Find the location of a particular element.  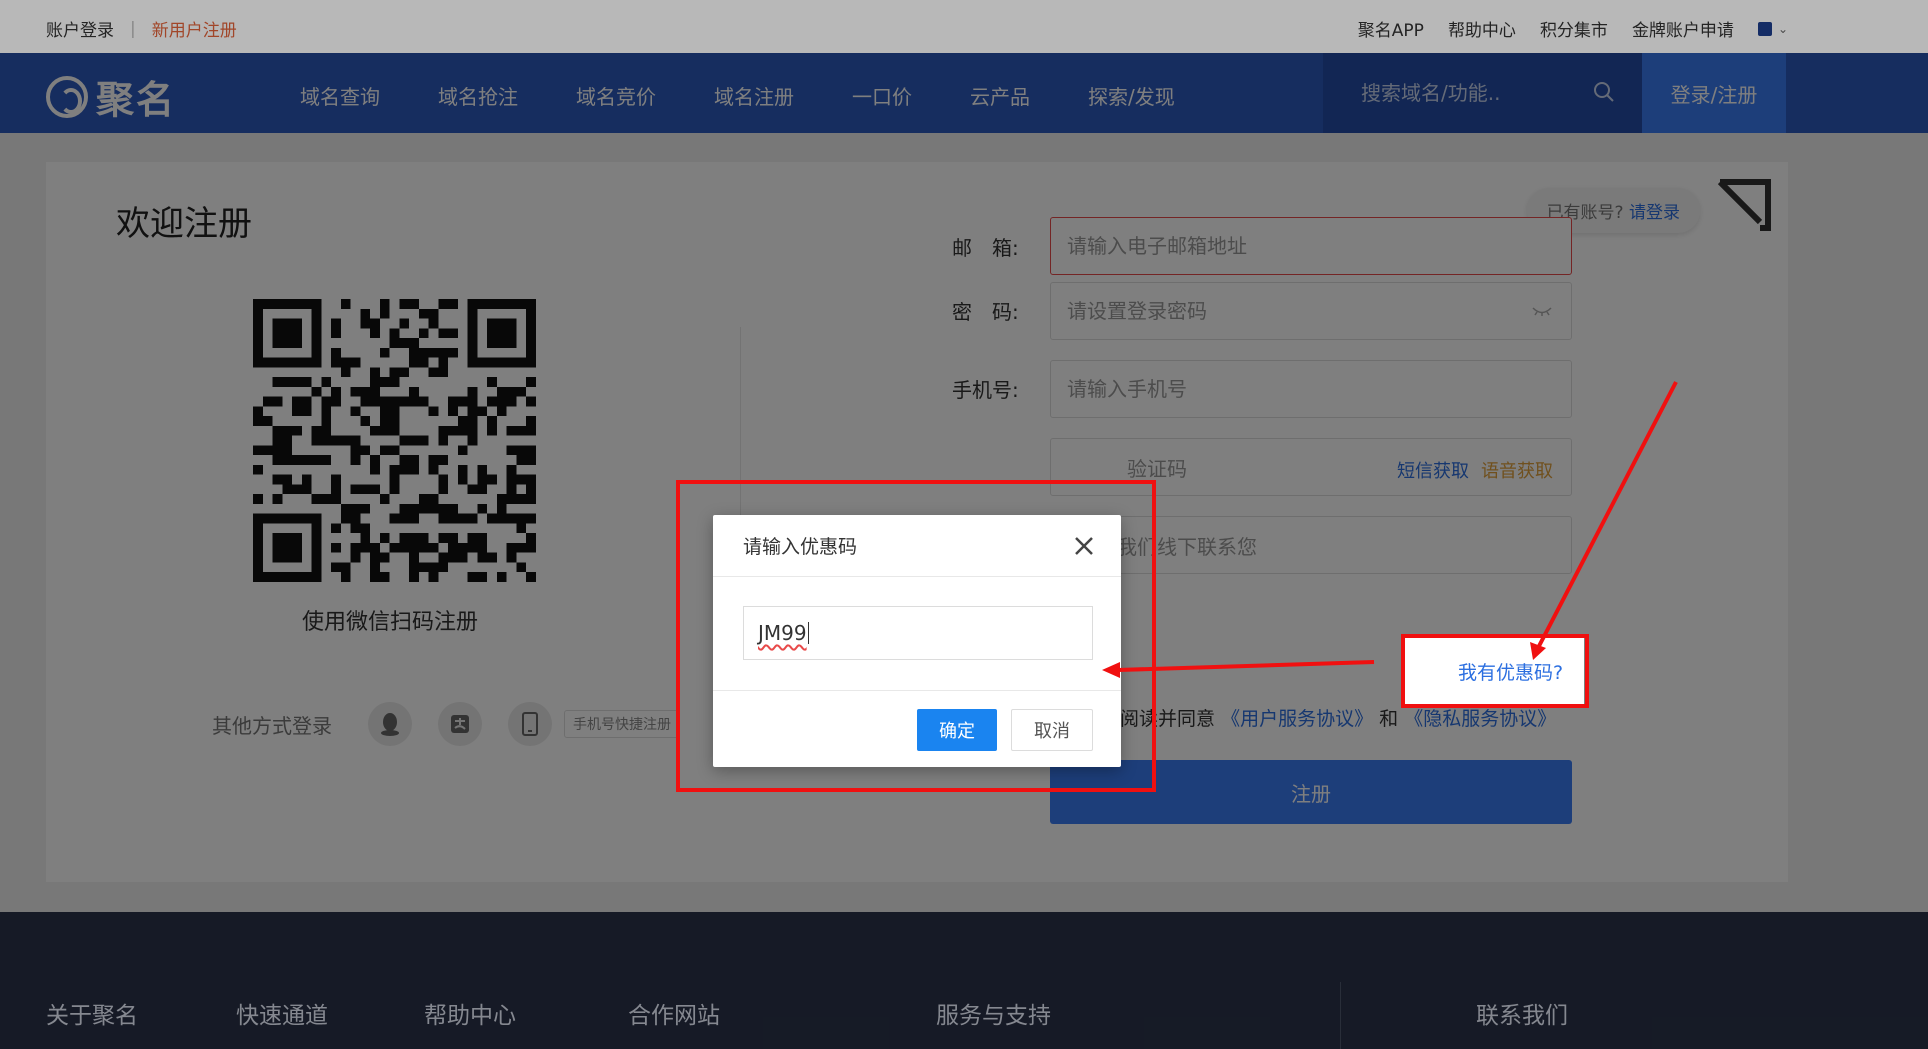

modal-backdrop-bottom is located at coordinates (964, 980).